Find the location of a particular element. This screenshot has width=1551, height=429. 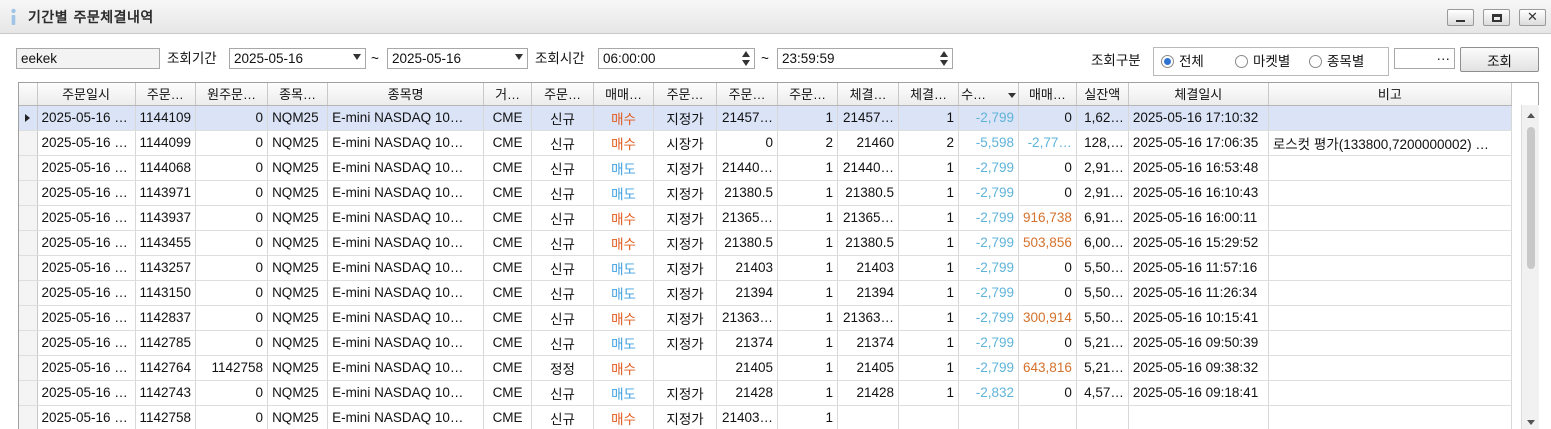

table-cell: 21428 is located at coordinates (747, 393).